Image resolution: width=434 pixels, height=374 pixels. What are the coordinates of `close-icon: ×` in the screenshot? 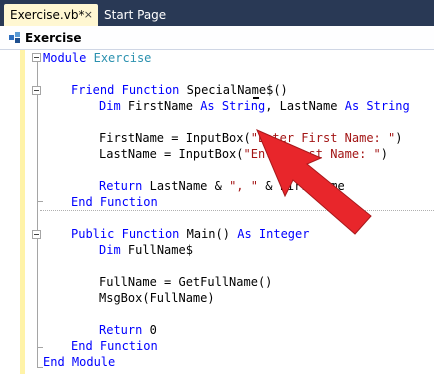 It's located at (88, 15).